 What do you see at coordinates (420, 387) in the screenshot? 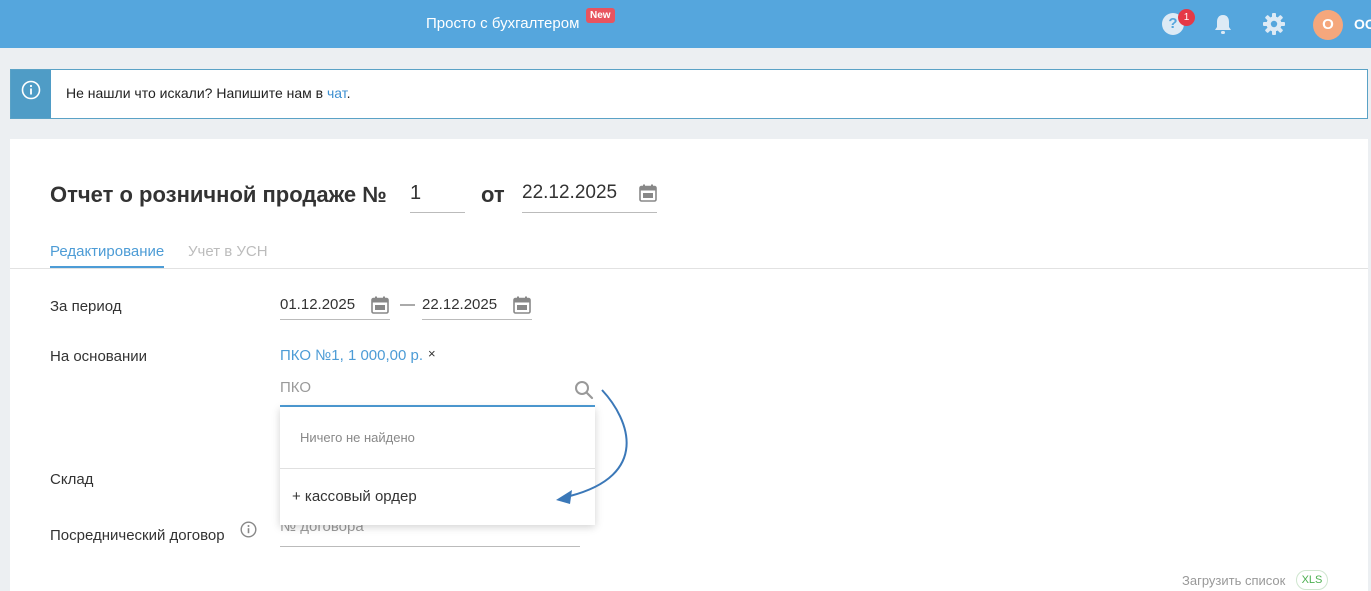
I see `basis-search-input` at bounding box center [420, 387].